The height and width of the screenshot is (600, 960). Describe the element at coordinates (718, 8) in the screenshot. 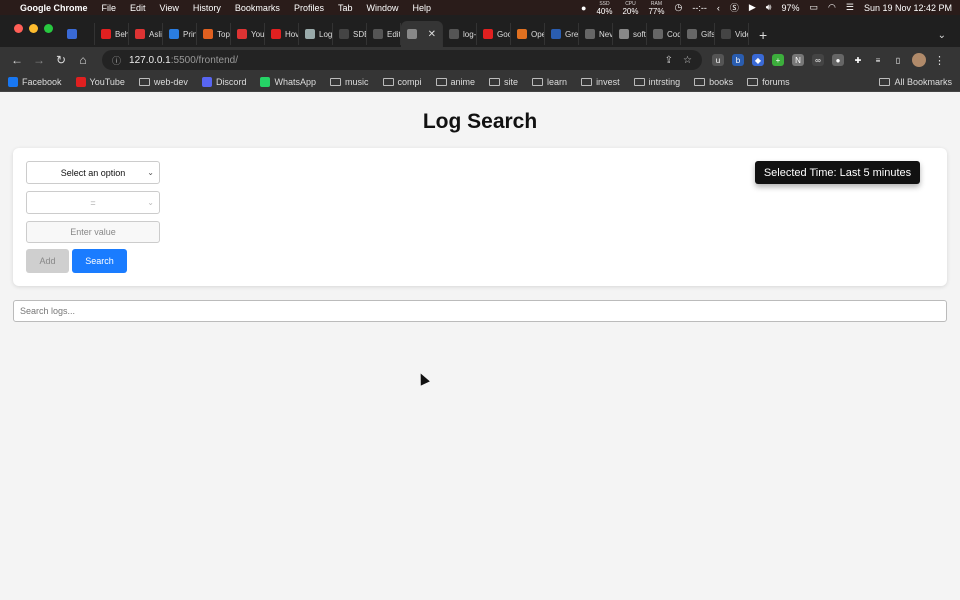

I see `chevron-left-icon: ‹` at that location.